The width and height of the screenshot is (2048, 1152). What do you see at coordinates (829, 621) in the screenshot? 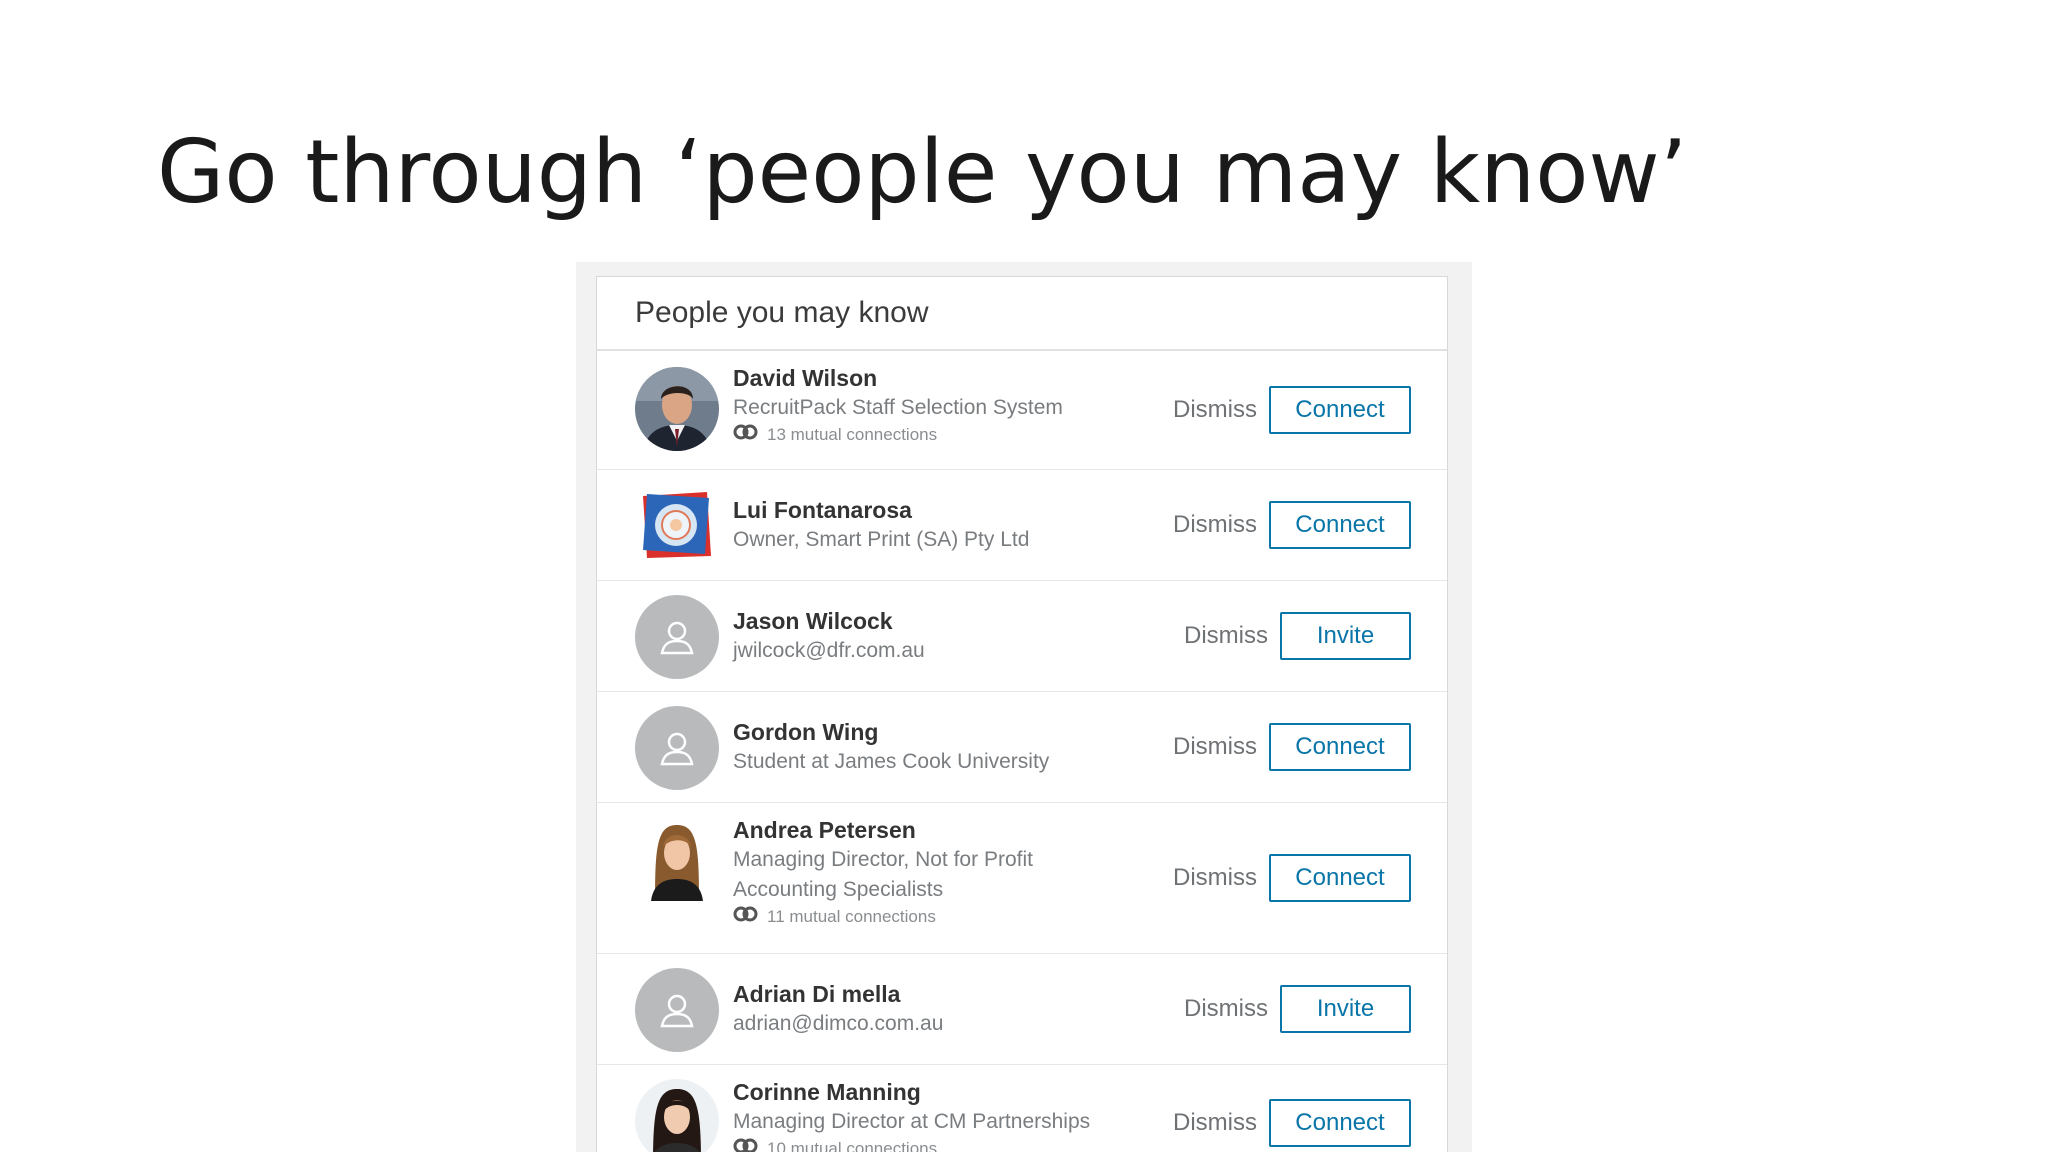
I see `person-name: Jason Wilcock` at bounding box center [829, 621].